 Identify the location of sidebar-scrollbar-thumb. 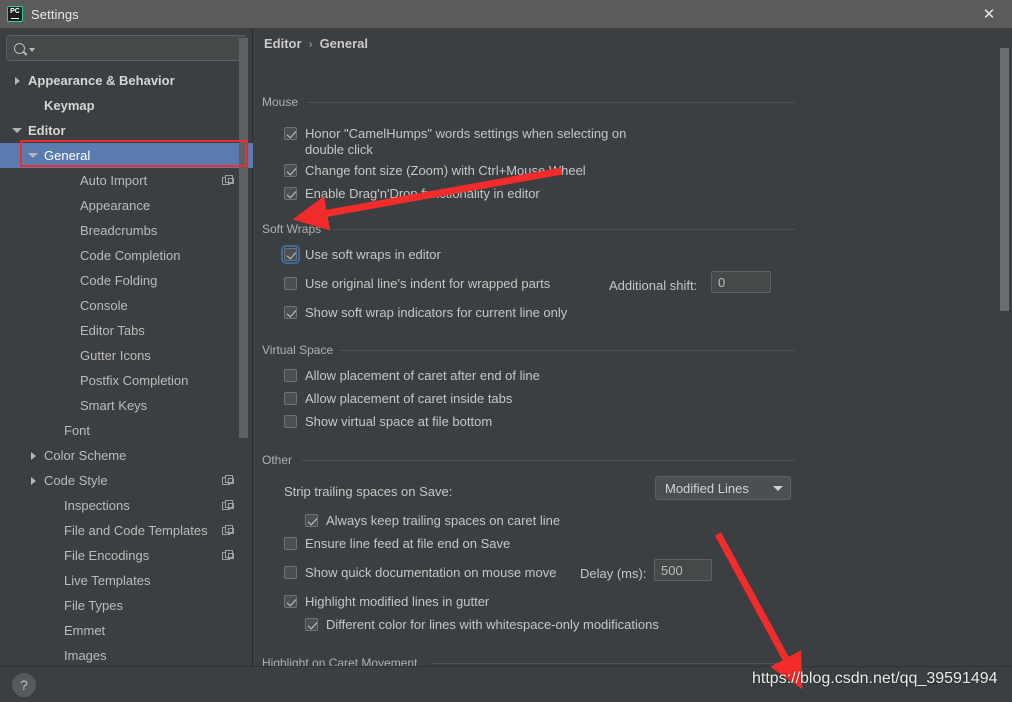
(243, 238).